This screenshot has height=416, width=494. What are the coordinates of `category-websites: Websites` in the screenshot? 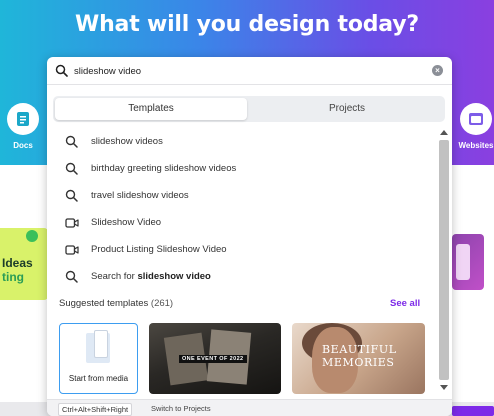 It's located at (470, 126).